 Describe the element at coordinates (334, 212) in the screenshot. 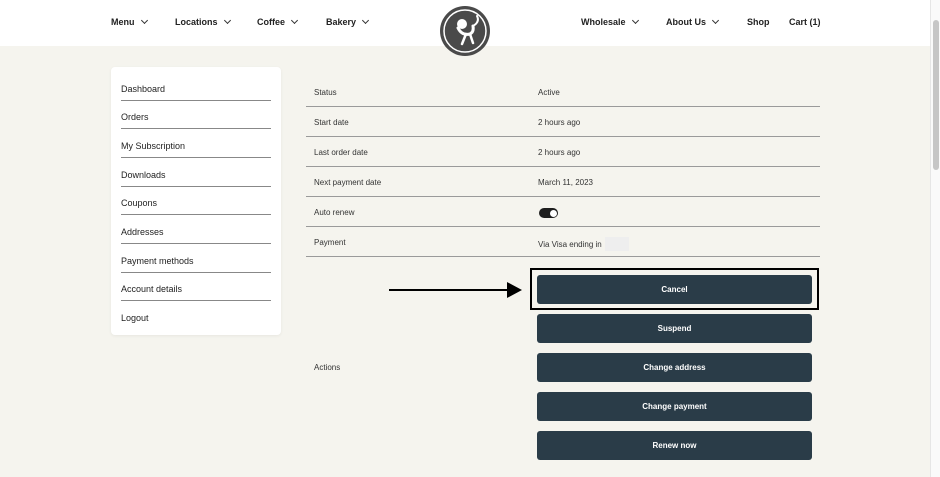

I see `auto-renew-label: Auto renew` at that location.